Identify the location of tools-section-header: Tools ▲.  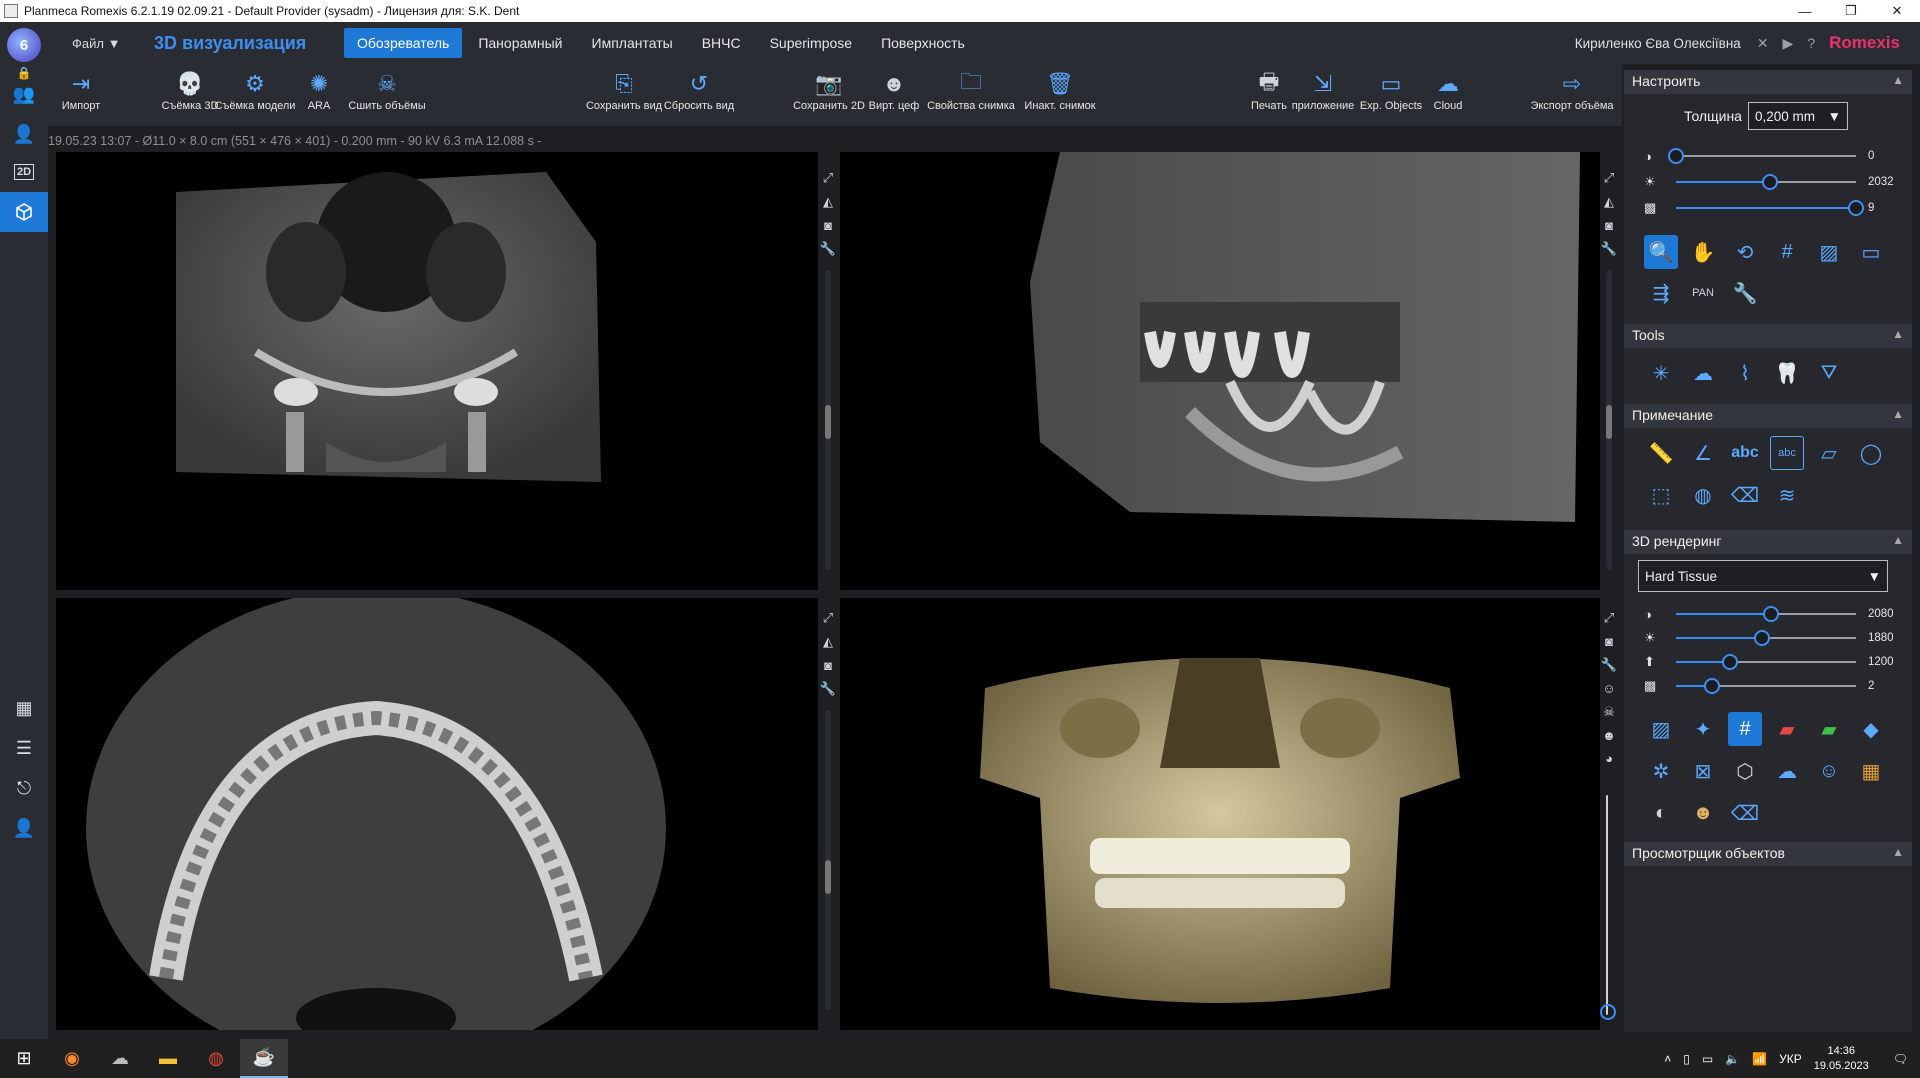
(1768, 336).